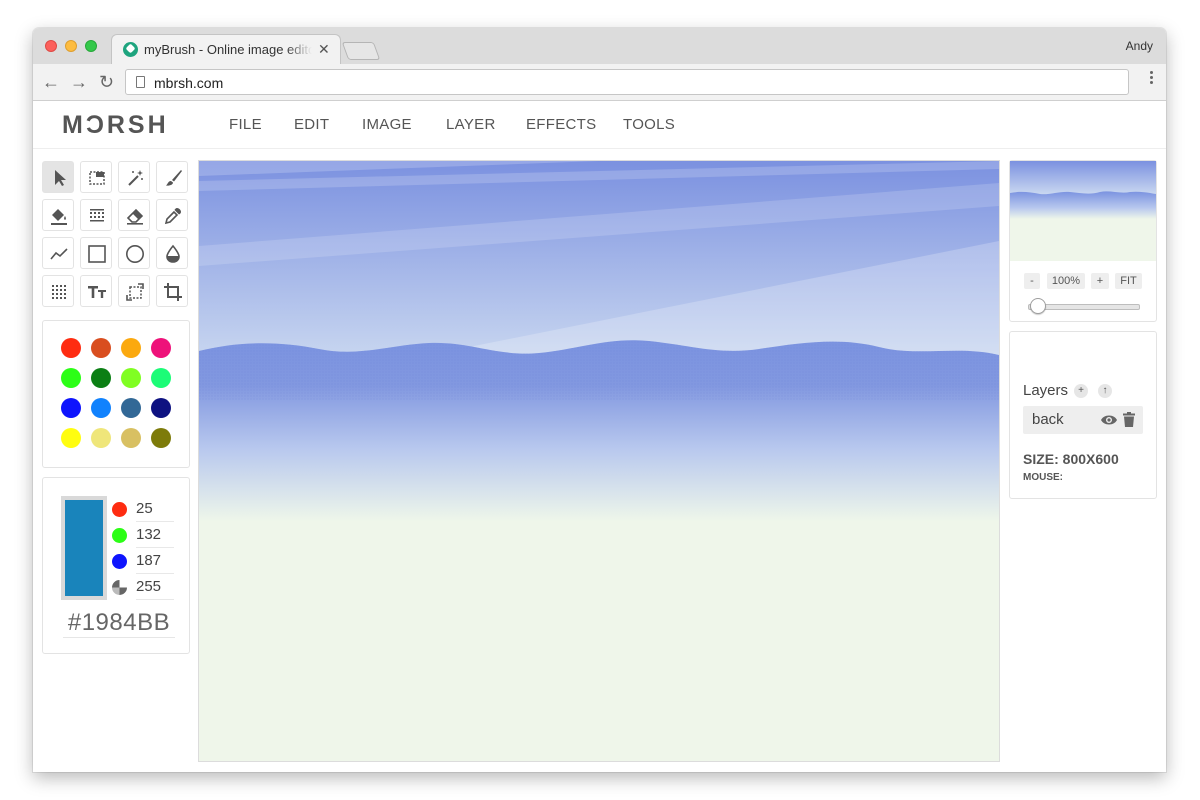 This screenshot has width=1200, height=800. I want to click on tool-drop-icon, so click(172, 253).